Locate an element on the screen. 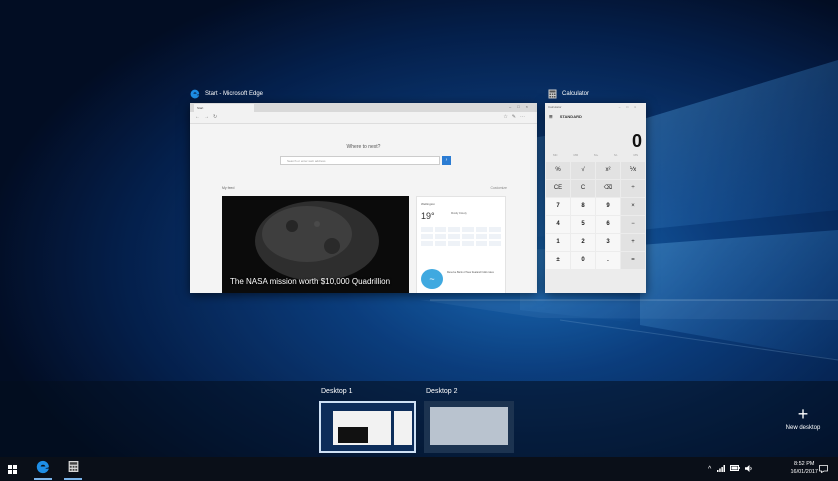 The width and height of the screenshot is (838, 481). edge-tab-bar: Start –□× is located at coordinates (363, 107).